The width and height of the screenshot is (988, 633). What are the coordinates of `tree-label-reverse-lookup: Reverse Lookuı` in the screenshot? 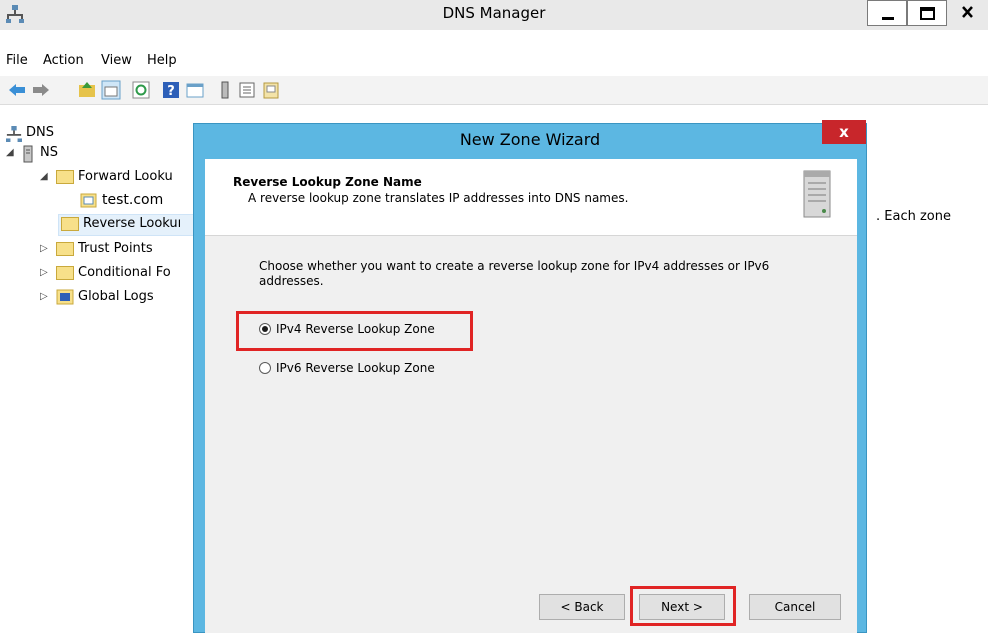 It's located at (132, 223).